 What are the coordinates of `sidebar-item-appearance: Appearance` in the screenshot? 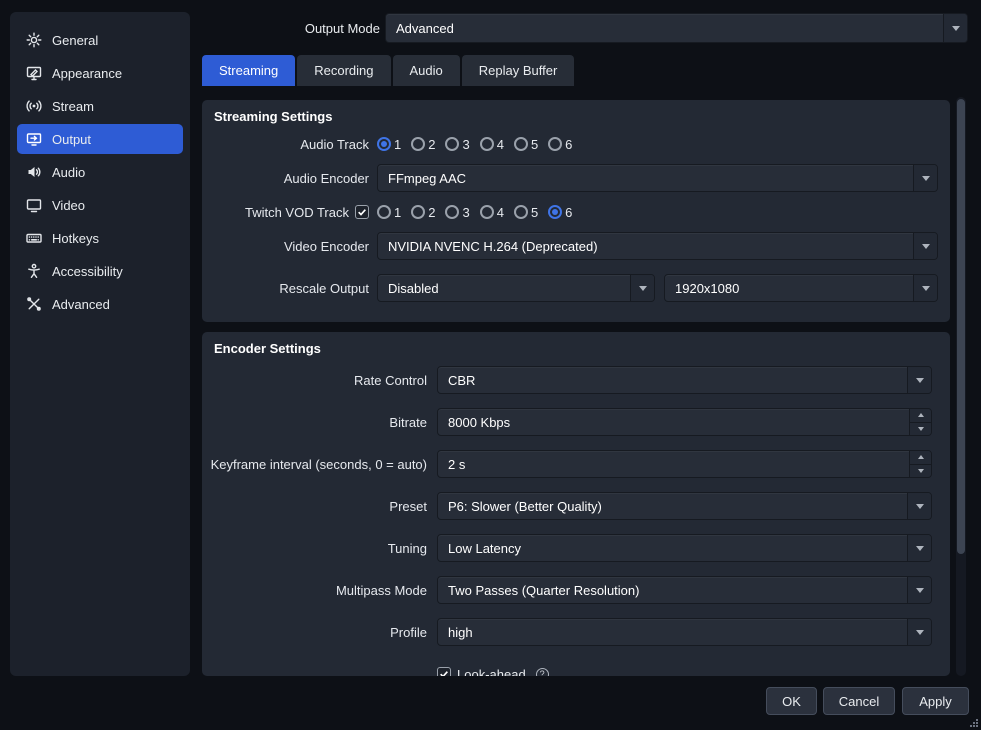 It's located at (100, 73).